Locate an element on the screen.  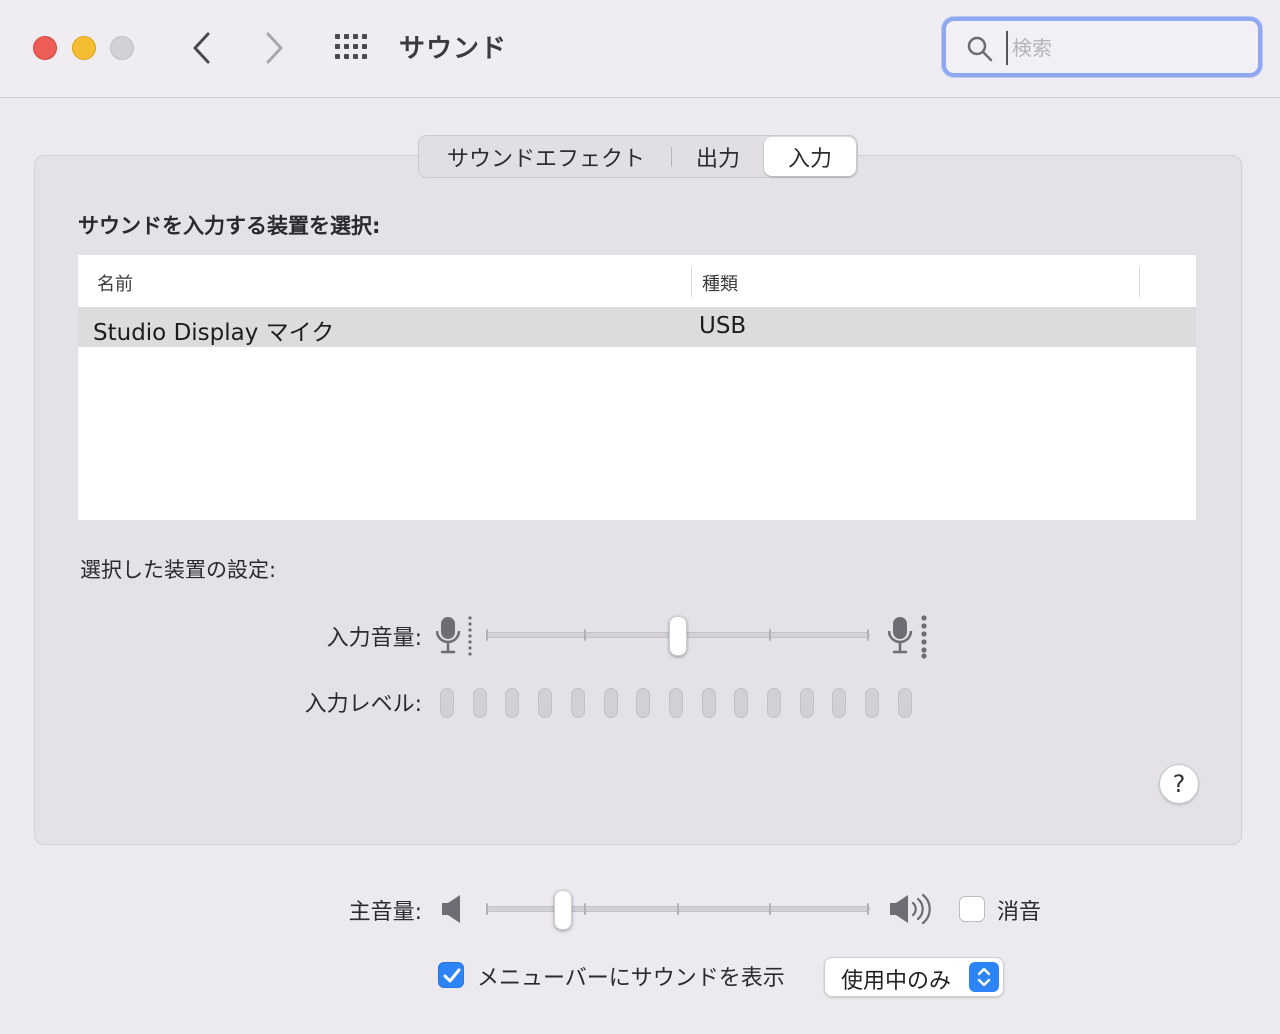
speaker-high-icon is located at coordinates (910, 909).